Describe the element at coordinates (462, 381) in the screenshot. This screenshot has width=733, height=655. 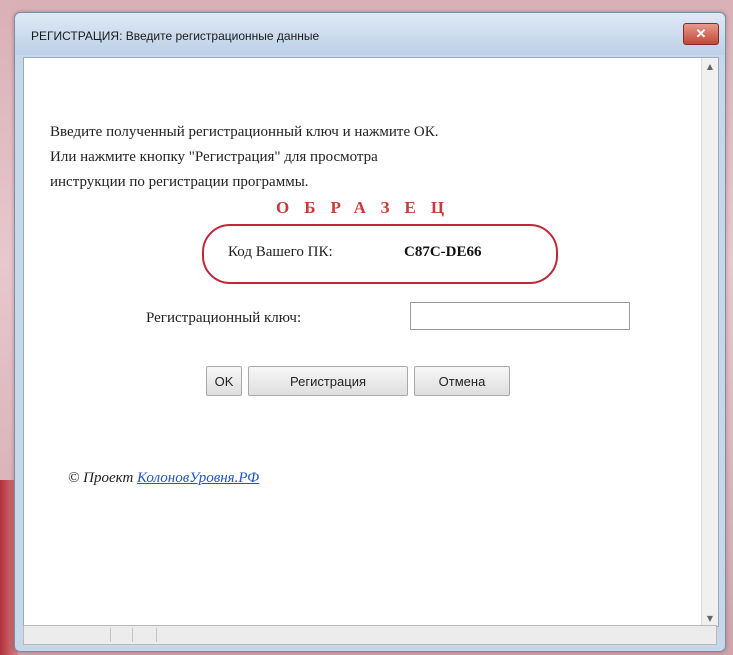
I see `cancel-button: Отмена` at that location.